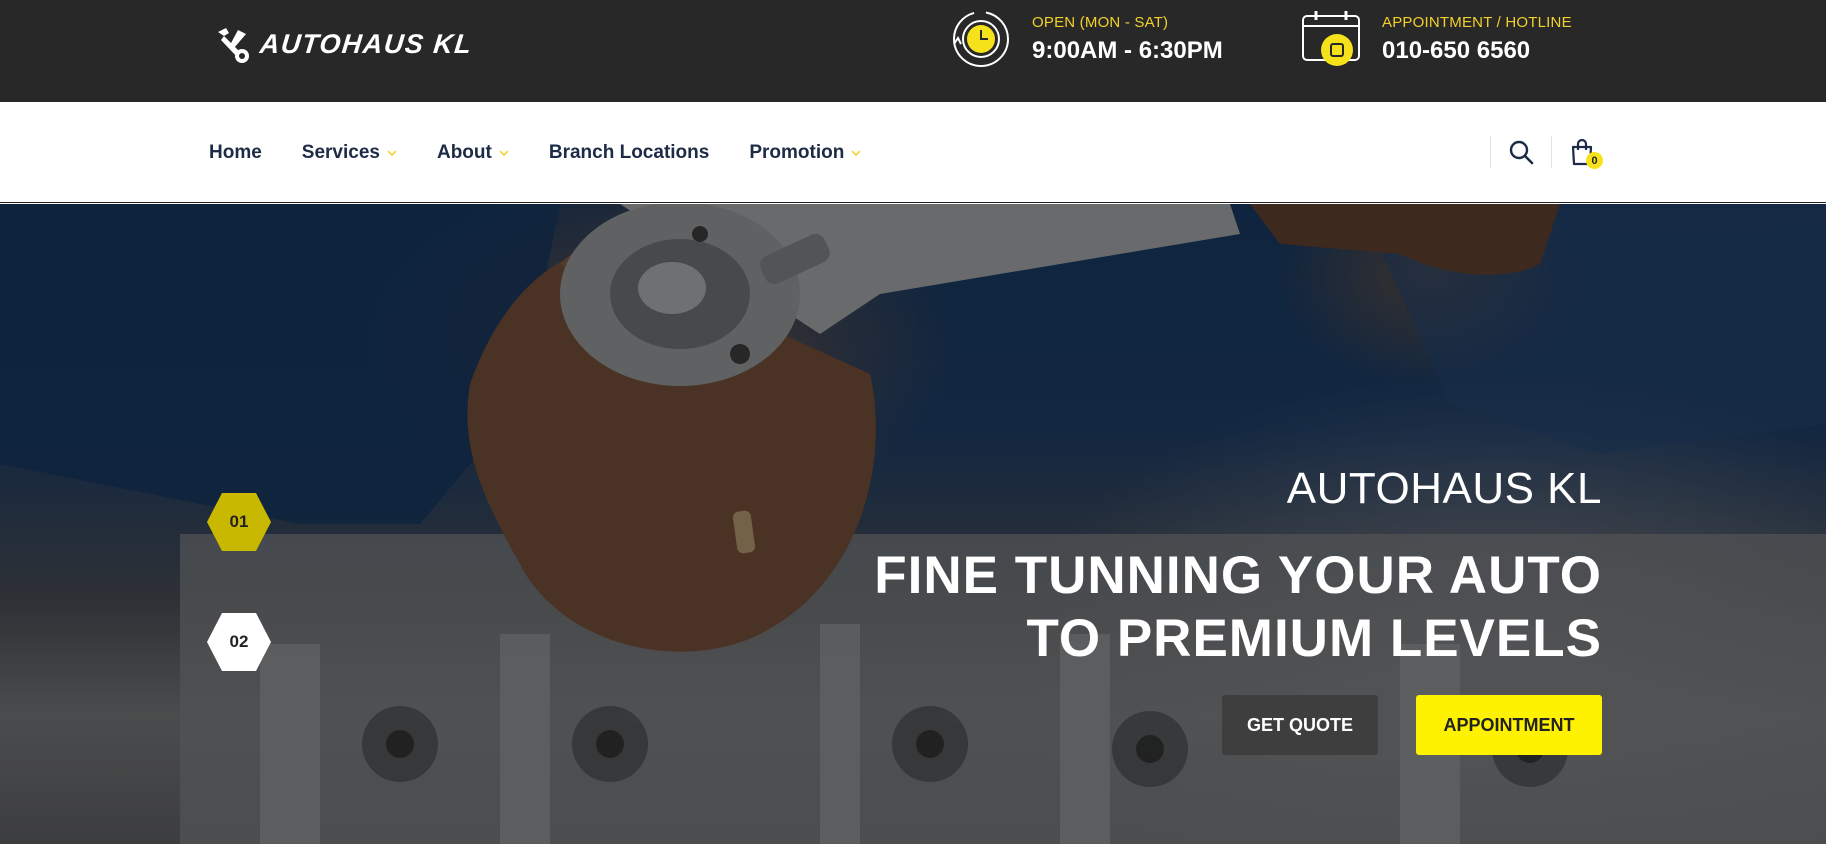 Image resolution: width=1826 pixels, height=844 pixels. I want to click on nav-item-home: Home, so click(235, 153).